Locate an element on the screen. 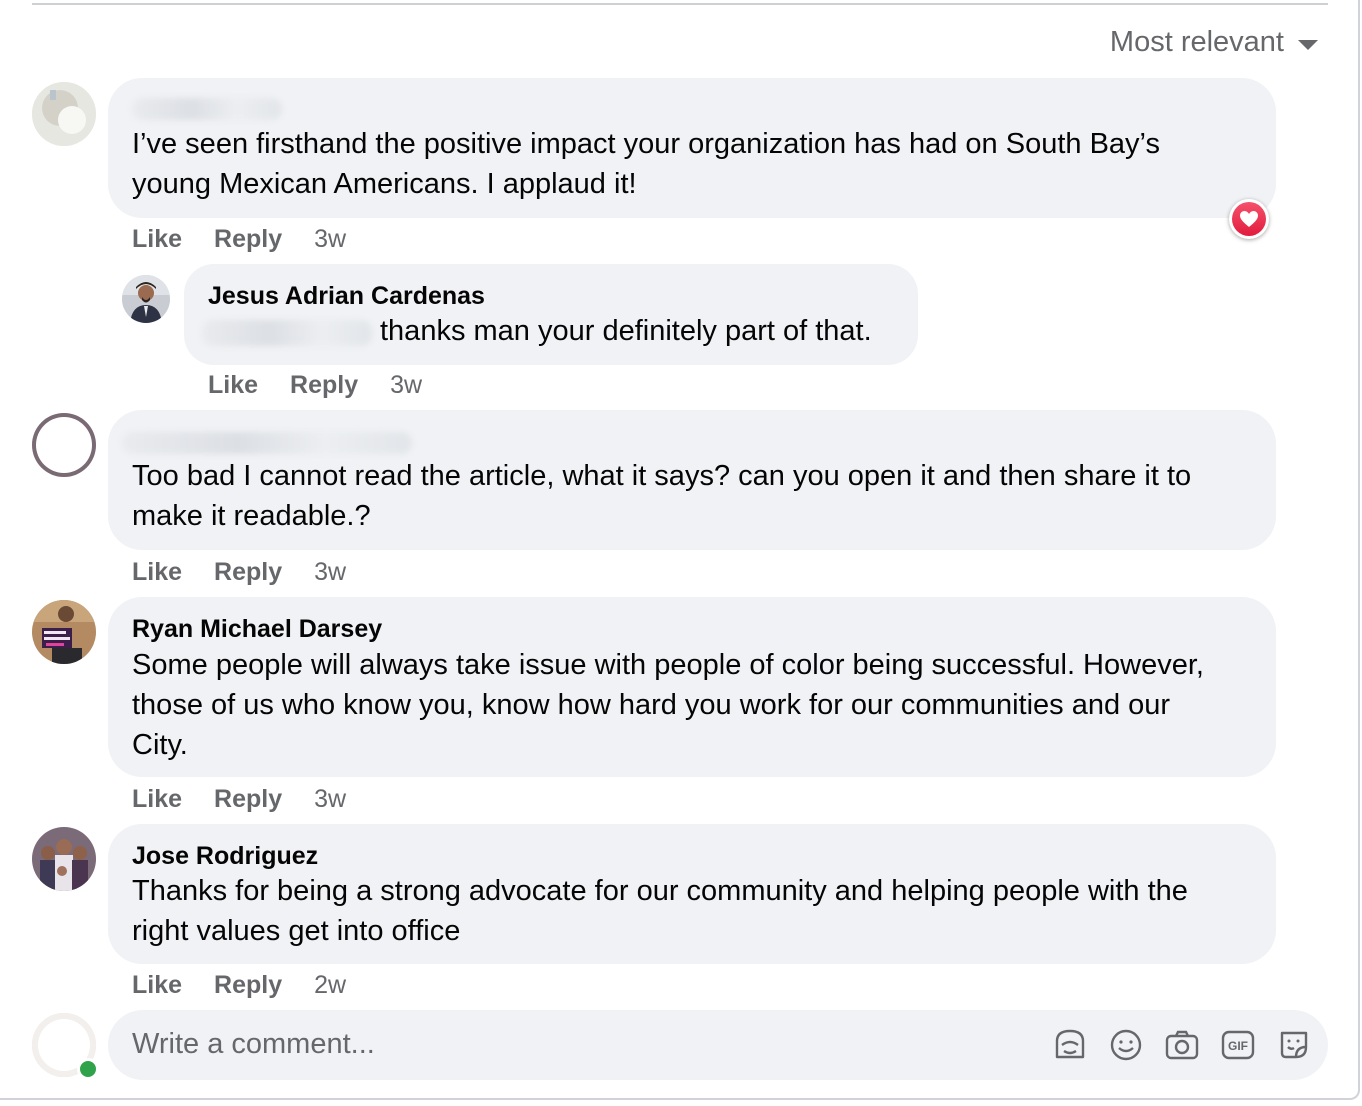 This screenshot has width=1362, height=1106. online-status-indicator is located at coordinates (88, 1069).